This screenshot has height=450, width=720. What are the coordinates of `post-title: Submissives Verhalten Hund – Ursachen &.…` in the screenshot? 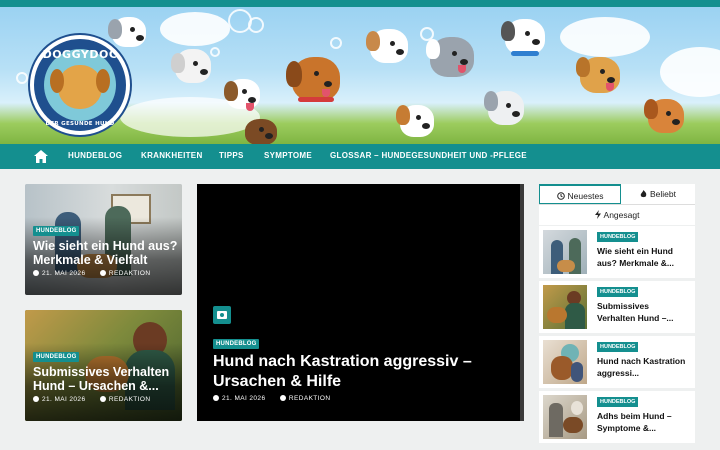 It's located at (105, 379).